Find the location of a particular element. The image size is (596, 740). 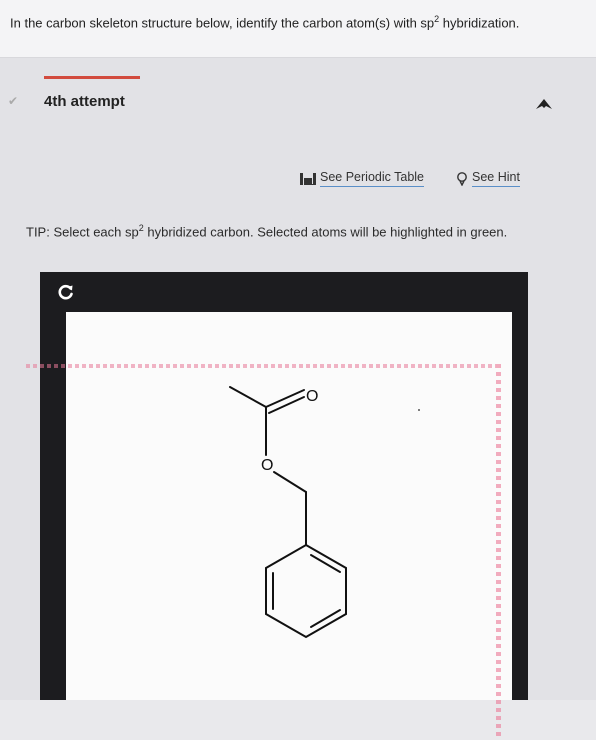

question-text-end: hybridization. is located at coordinates (479, 23).